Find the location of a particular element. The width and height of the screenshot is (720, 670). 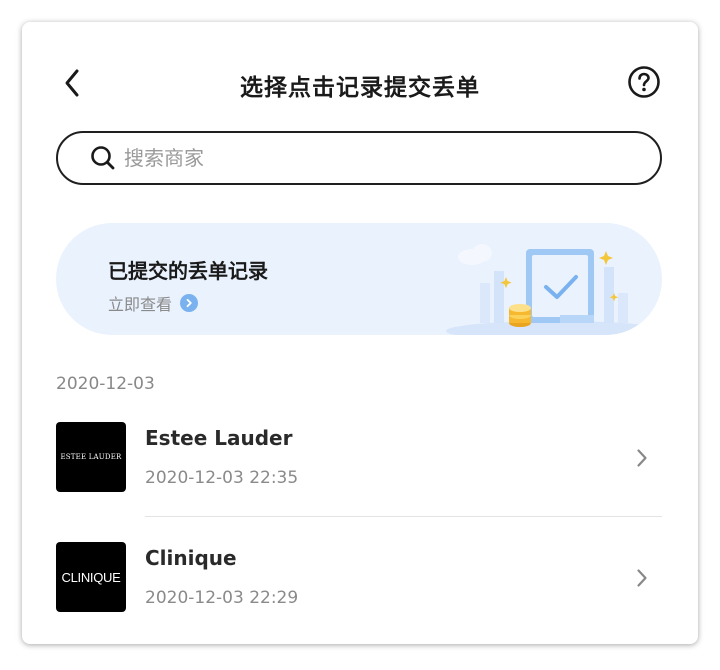

list-item: CLINIQUE Clinique 2020-12-03 22:29 is located at coordinates (359, 578).